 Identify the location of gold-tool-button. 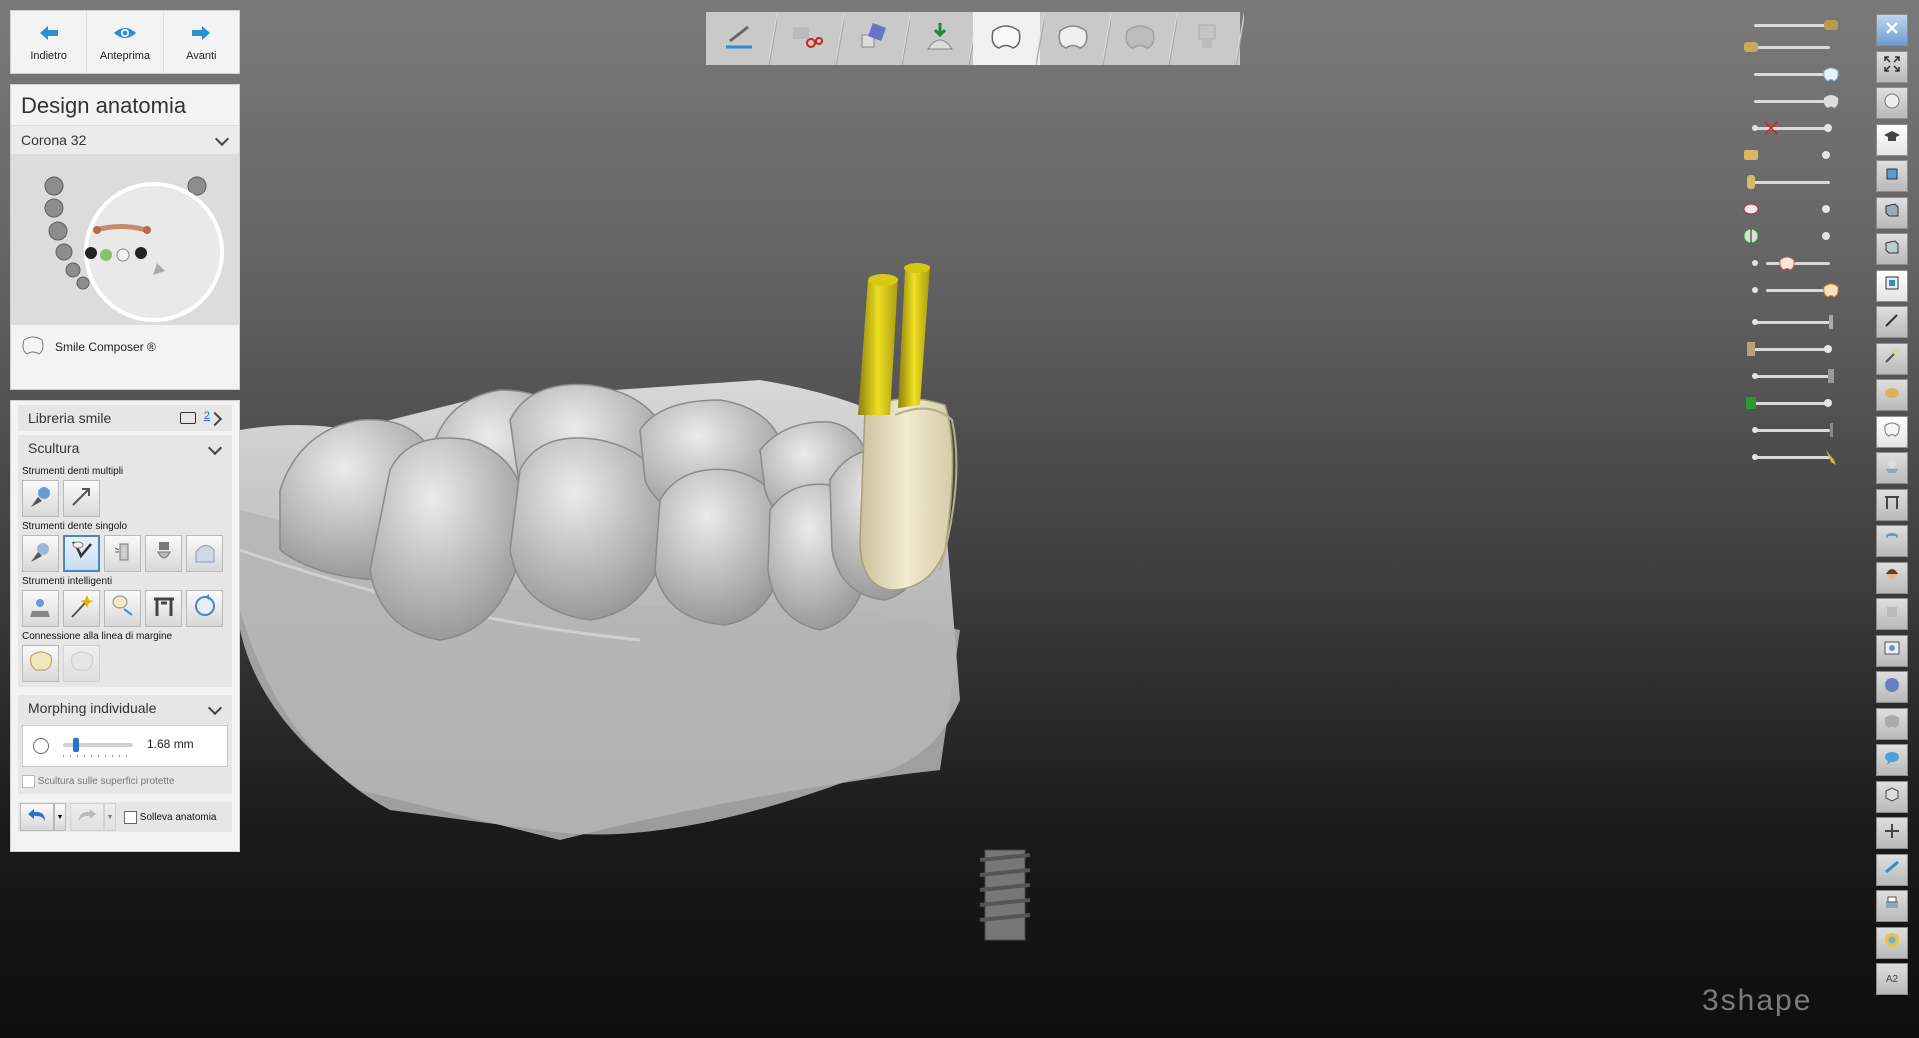
(1892, 395).